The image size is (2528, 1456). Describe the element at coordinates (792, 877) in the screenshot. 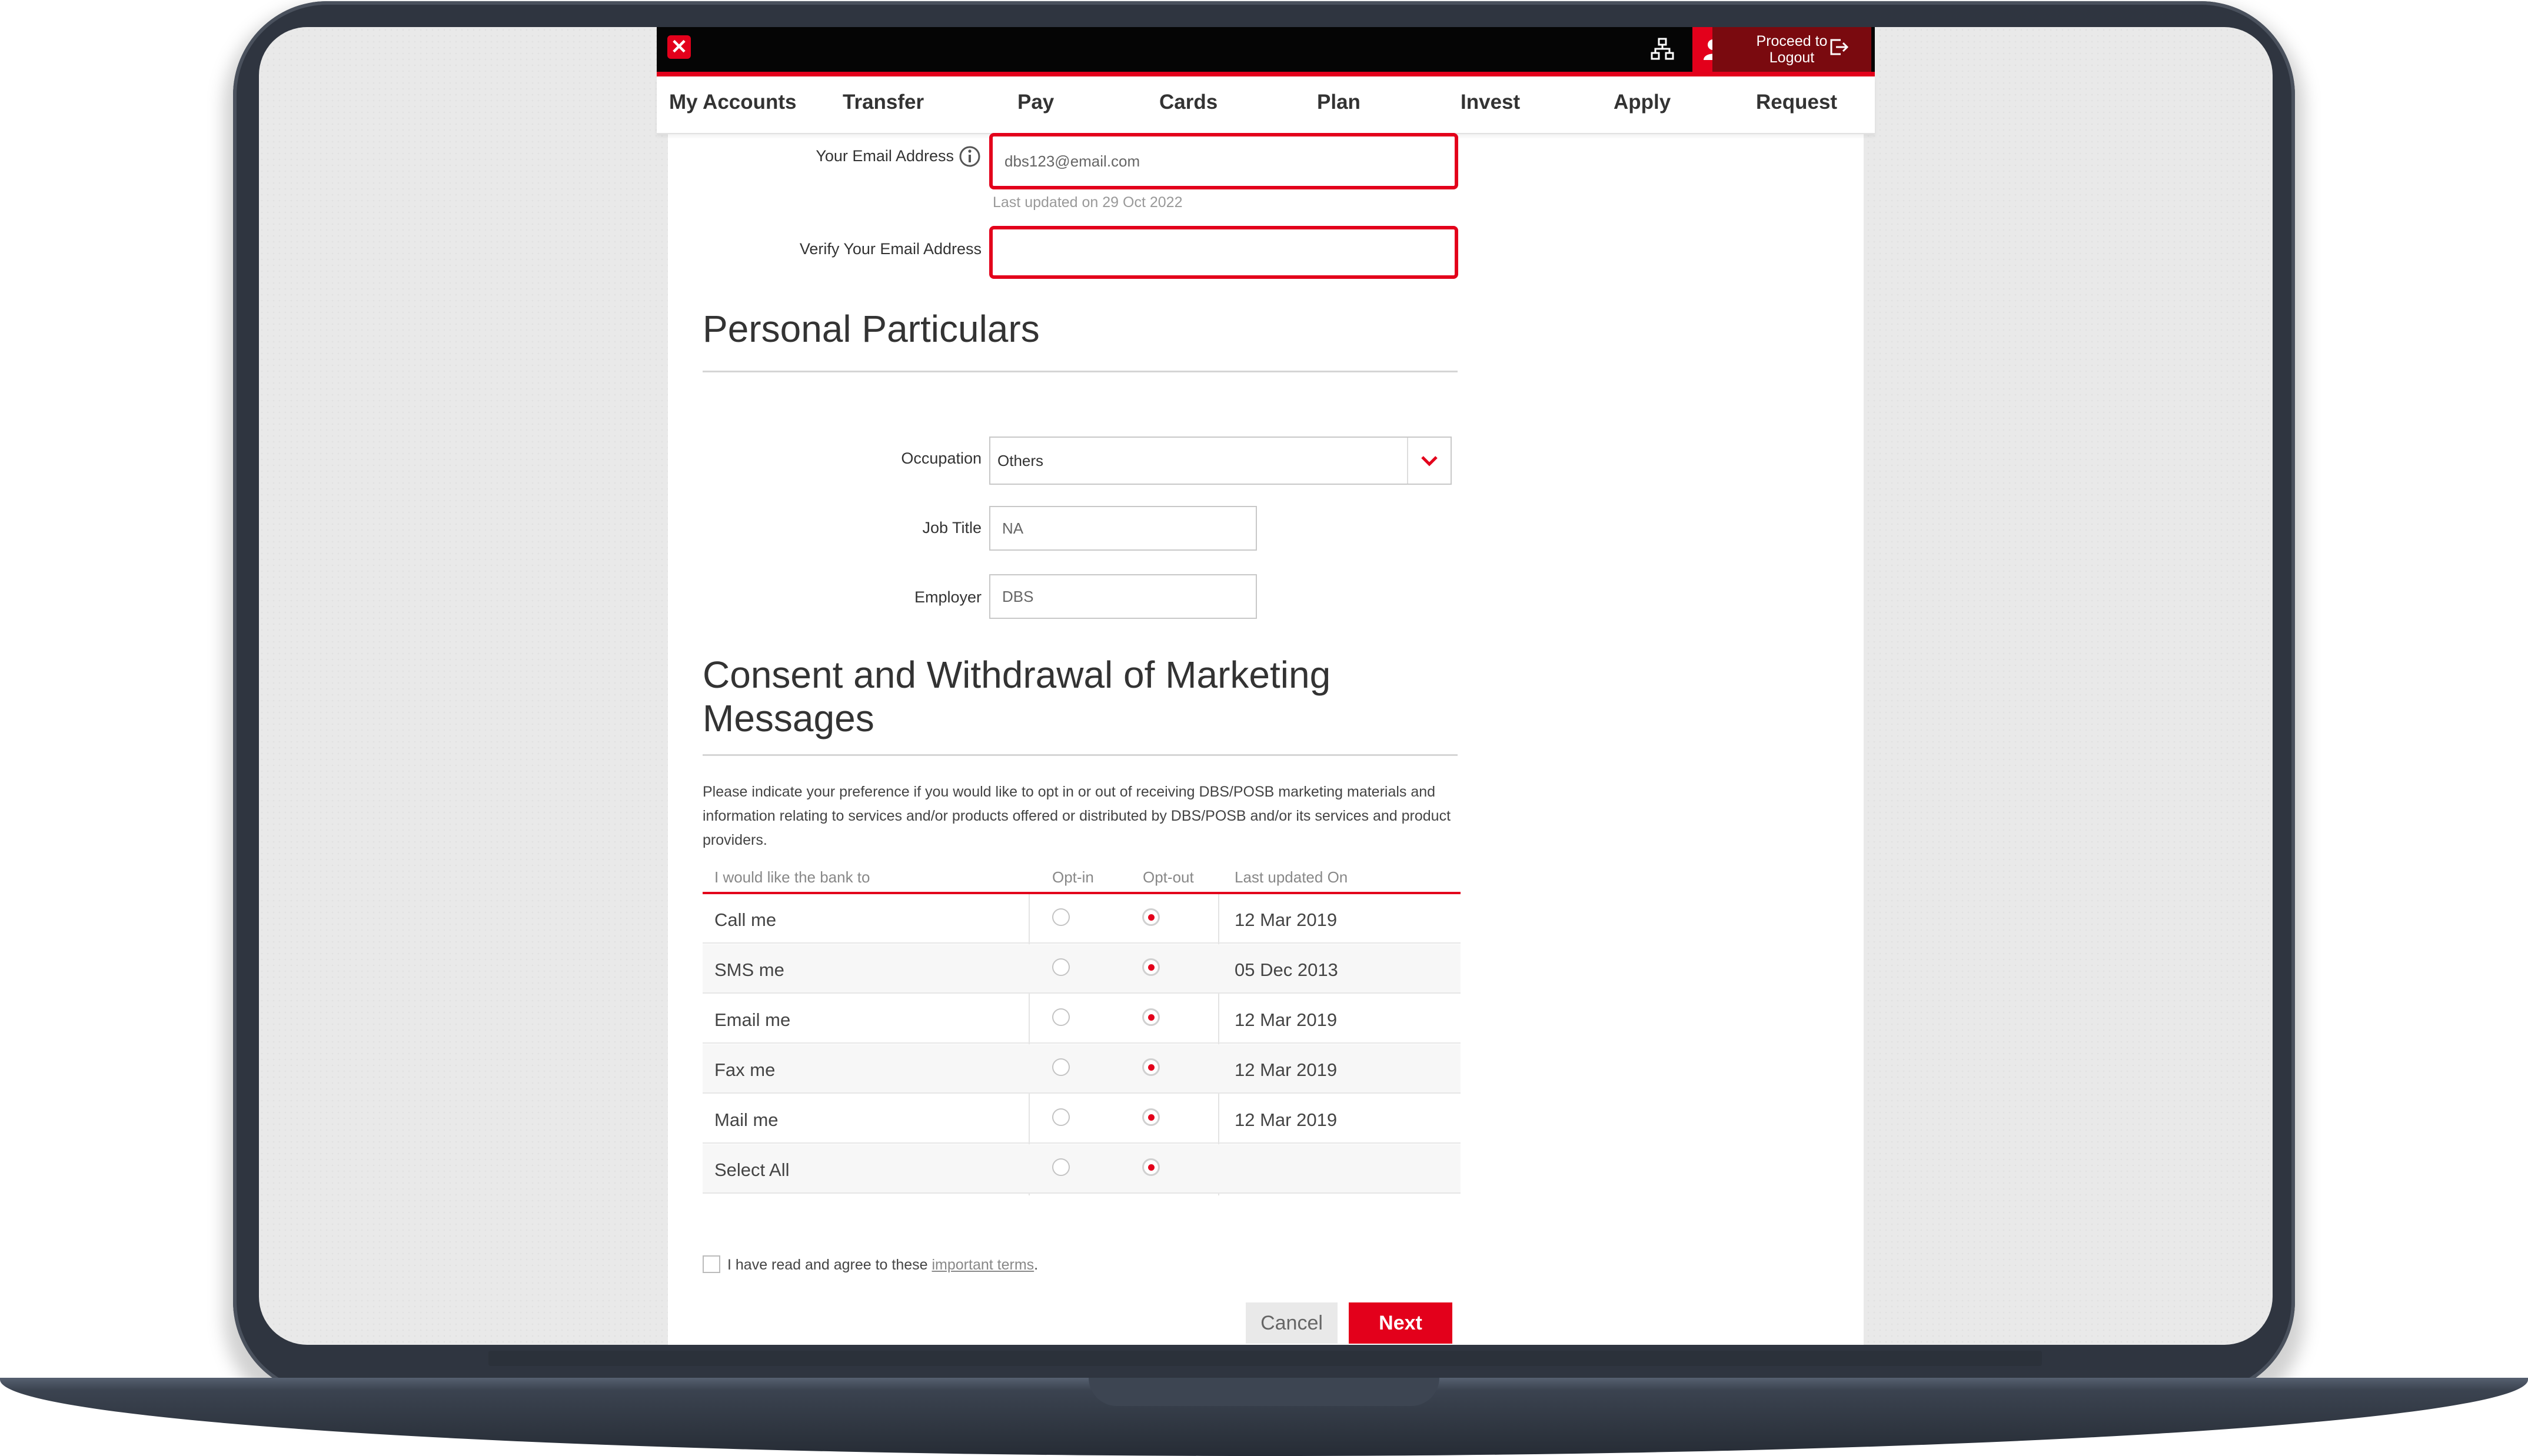

I see `column-header: I would like the bank to` at that location.